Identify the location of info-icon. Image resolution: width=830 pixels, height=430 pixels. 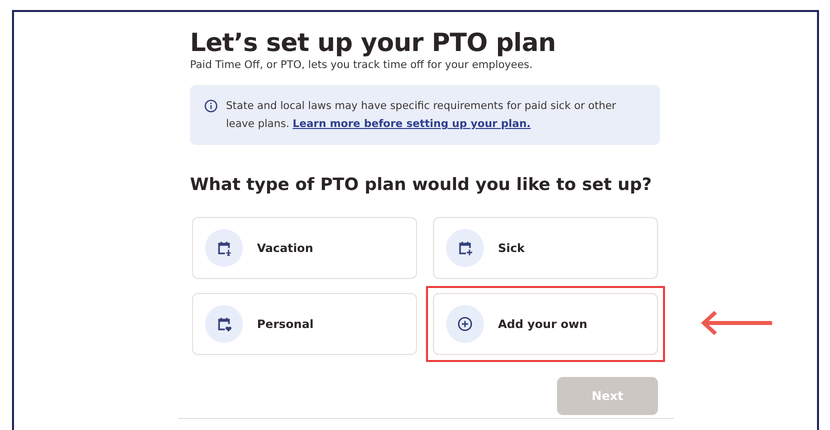
(211, 106).